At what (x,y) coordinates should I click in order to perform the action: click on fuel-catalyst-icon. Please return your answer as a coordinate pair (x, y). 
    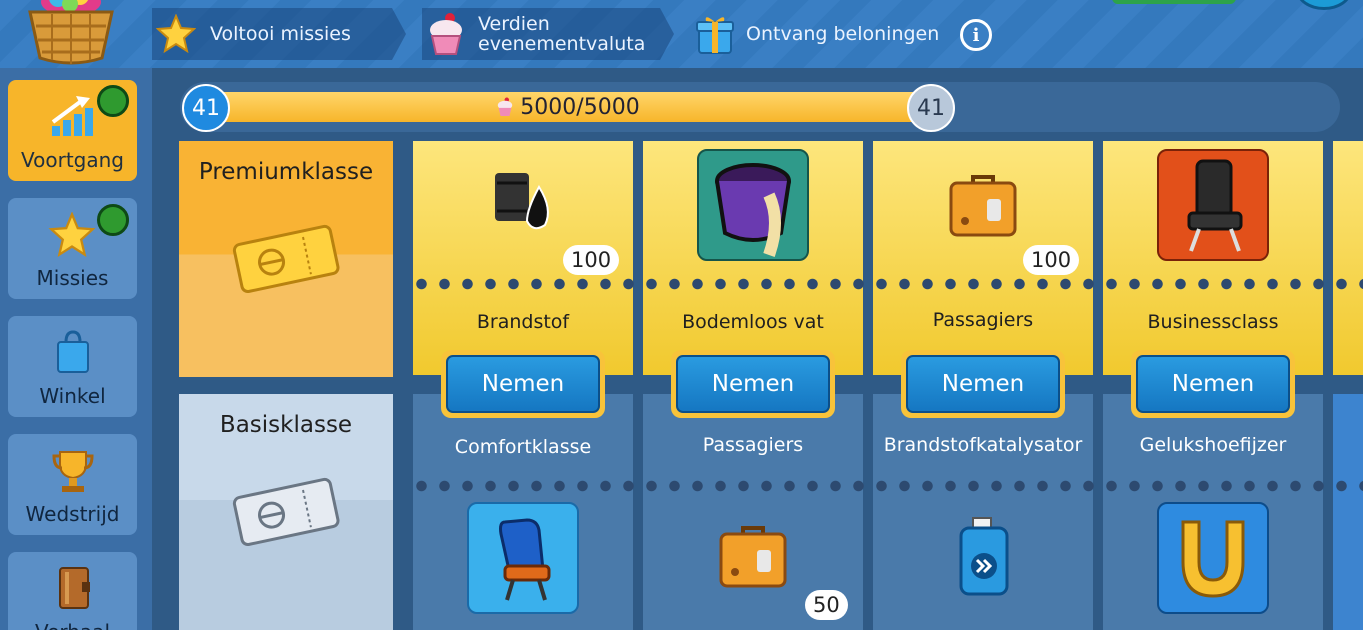
    Looking at the image, I should click on (984, 556).